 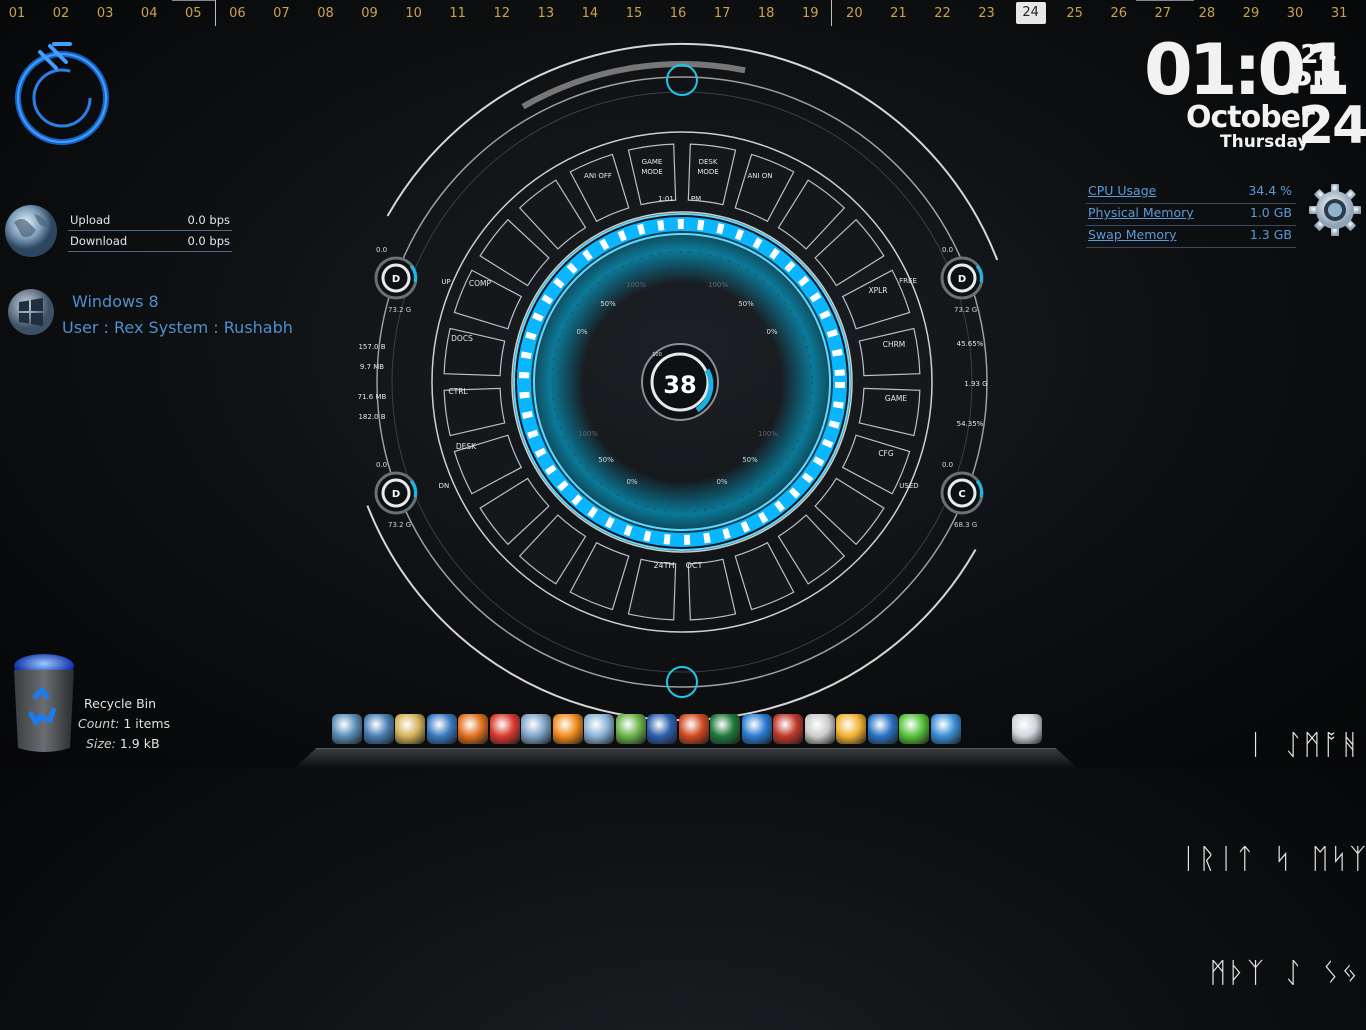 What do you see at coordinates (657, 355) in the screenshot?
I see `hud-center-small: 100` at bounding box center [657, 355].